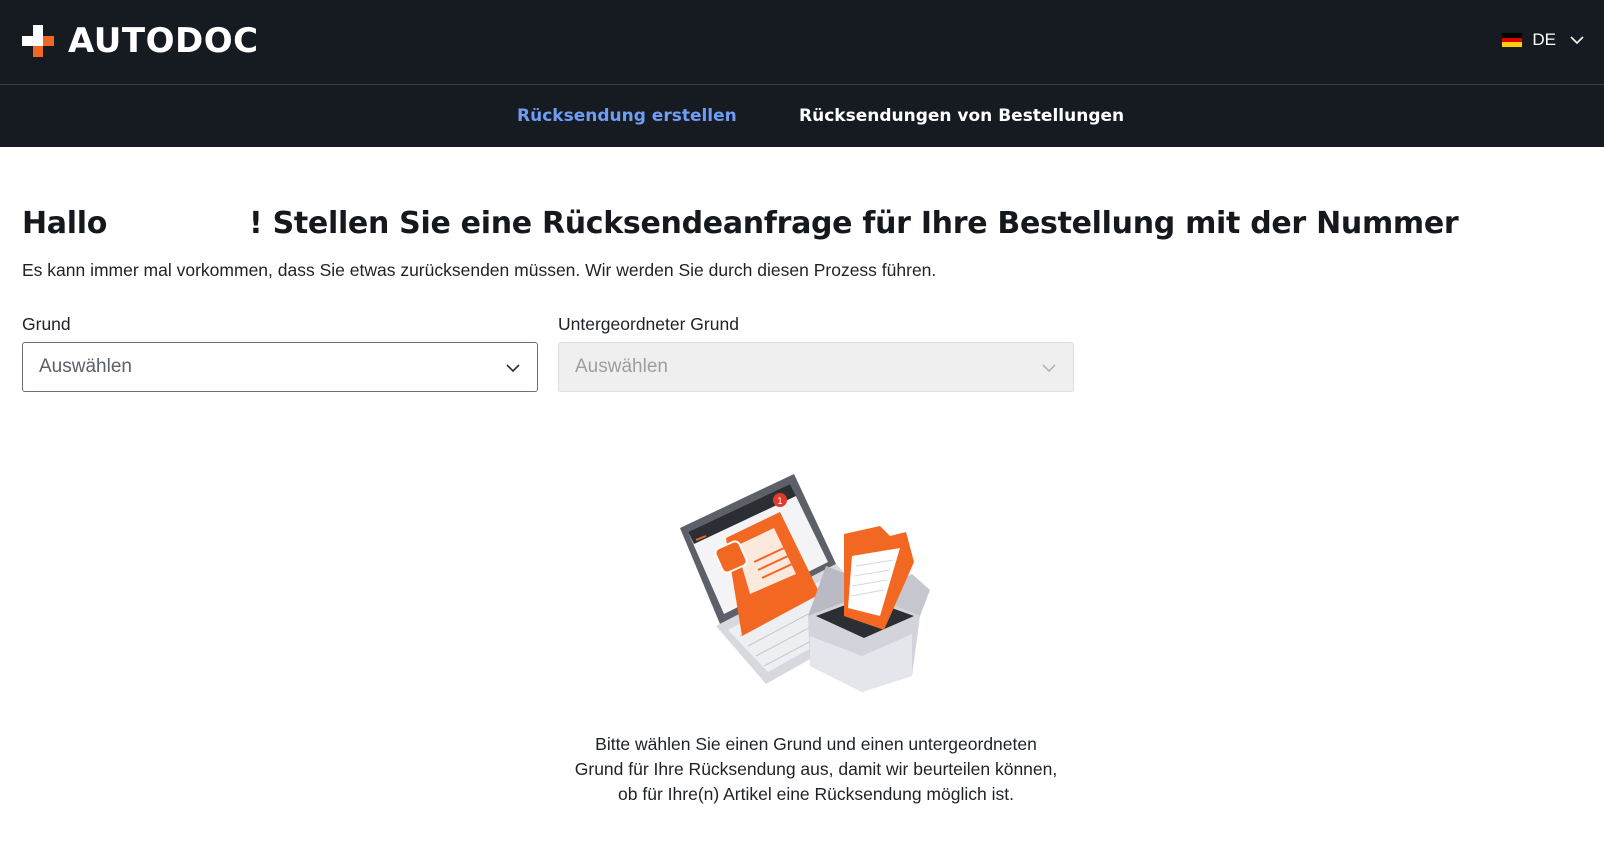  Describe the element at coordinates (816, 586) in the screenshot. I see `return-illustration: 1` at that location.